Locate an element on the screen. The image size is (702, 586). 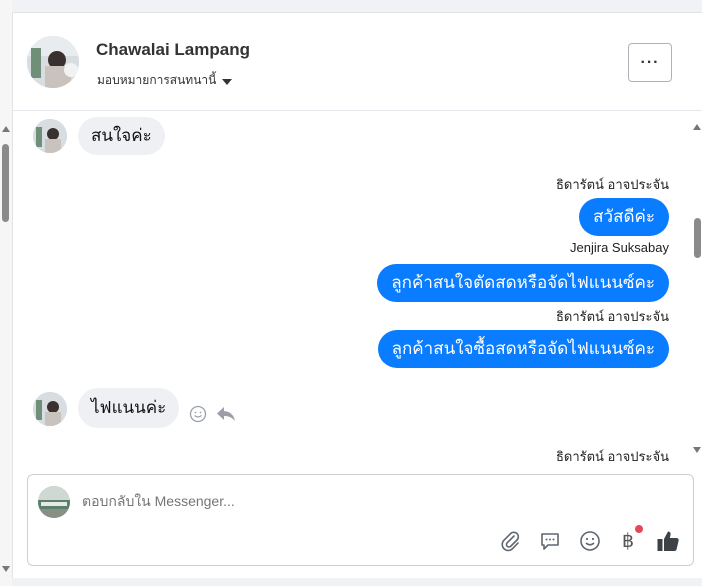
reply-icon is located at coordinates (226, 414).